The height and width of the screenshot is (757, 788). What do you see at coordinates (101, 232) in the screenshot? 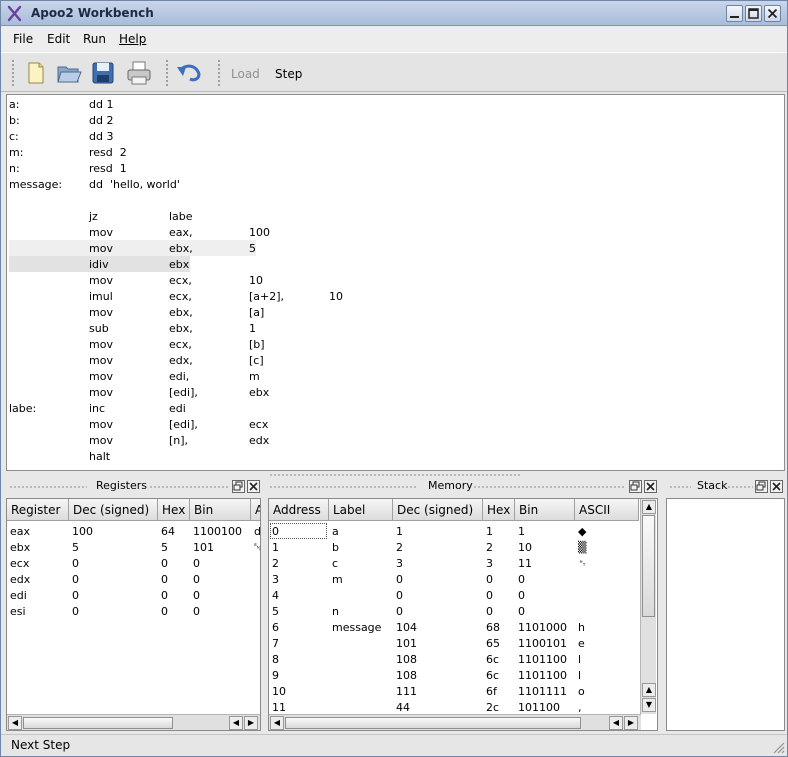
I see `code-instruction: mov` at bounding box center [101, 232].